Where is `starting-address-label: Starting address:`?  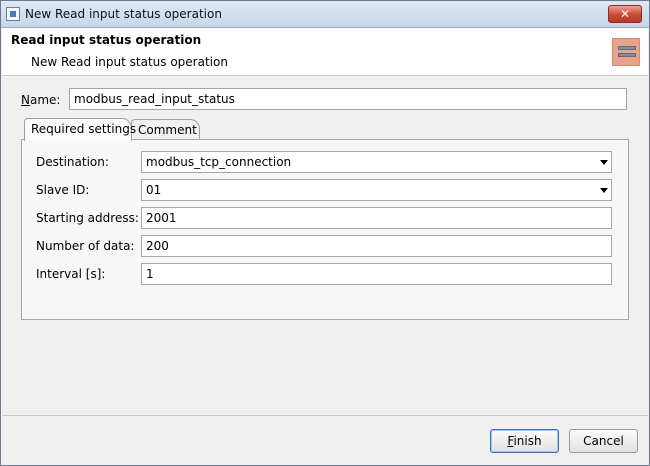 starting-address-label: Starting address: is located at coordinates (87, 218).